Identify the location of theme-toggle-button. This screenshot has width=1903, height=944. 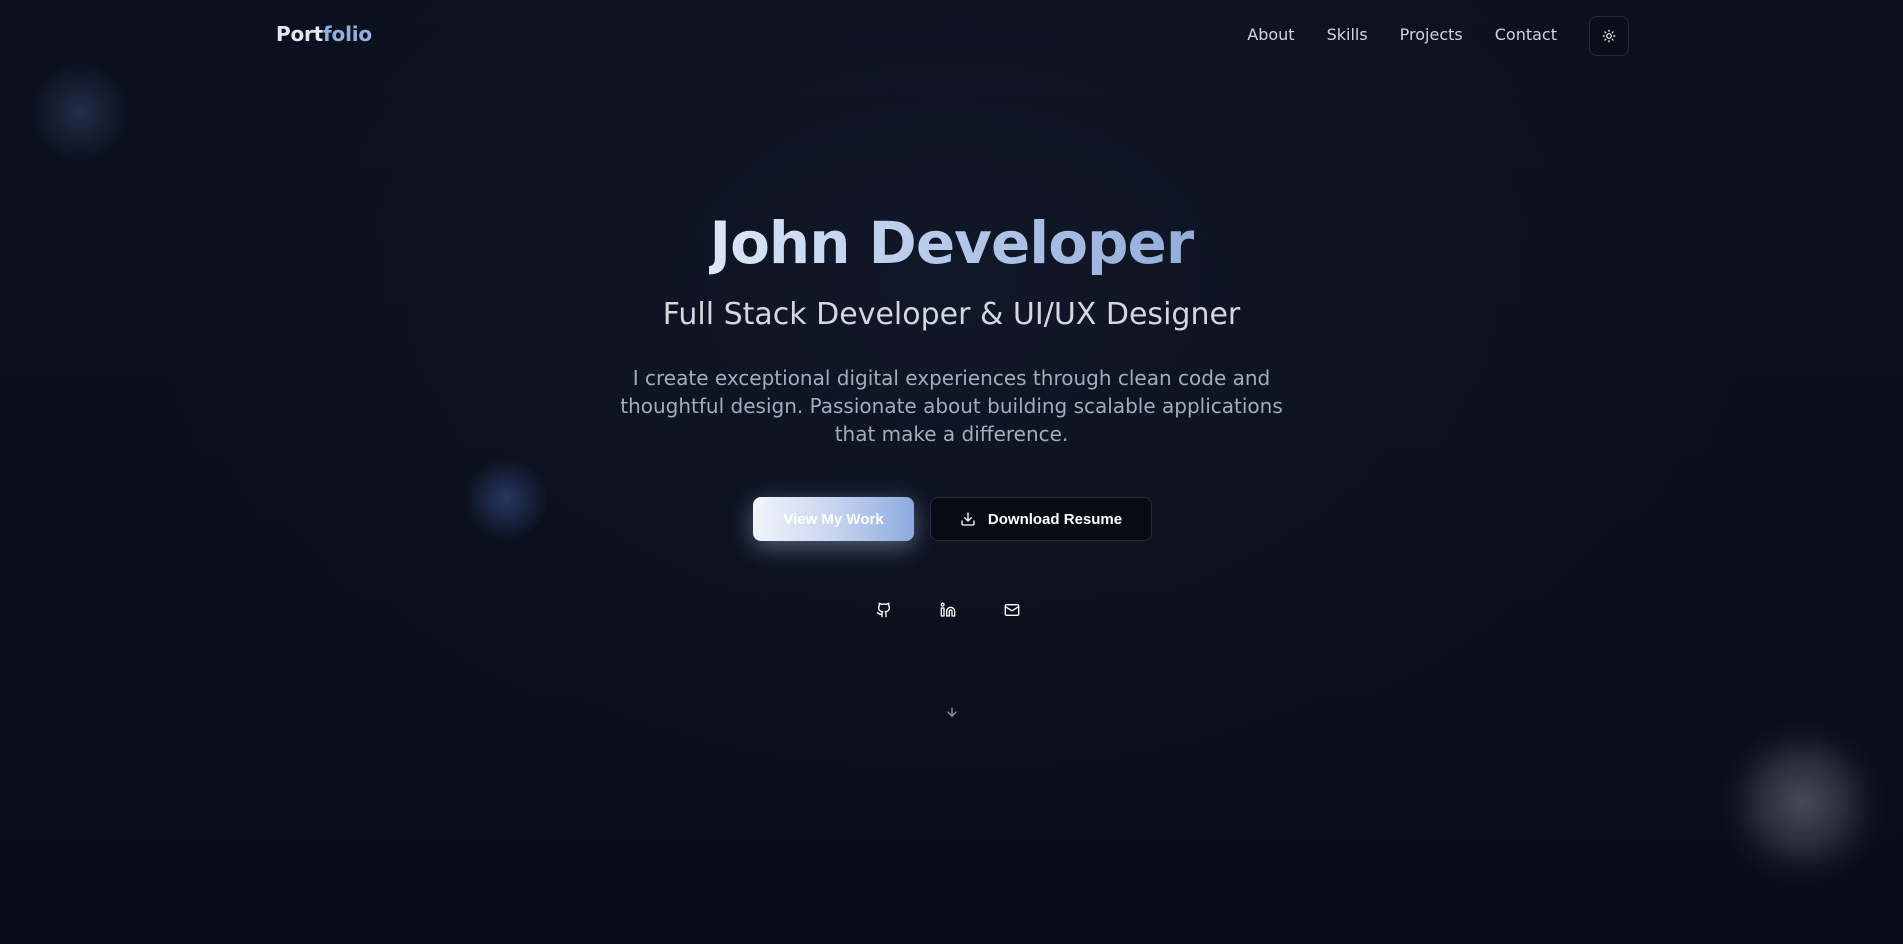
(1609, 36).